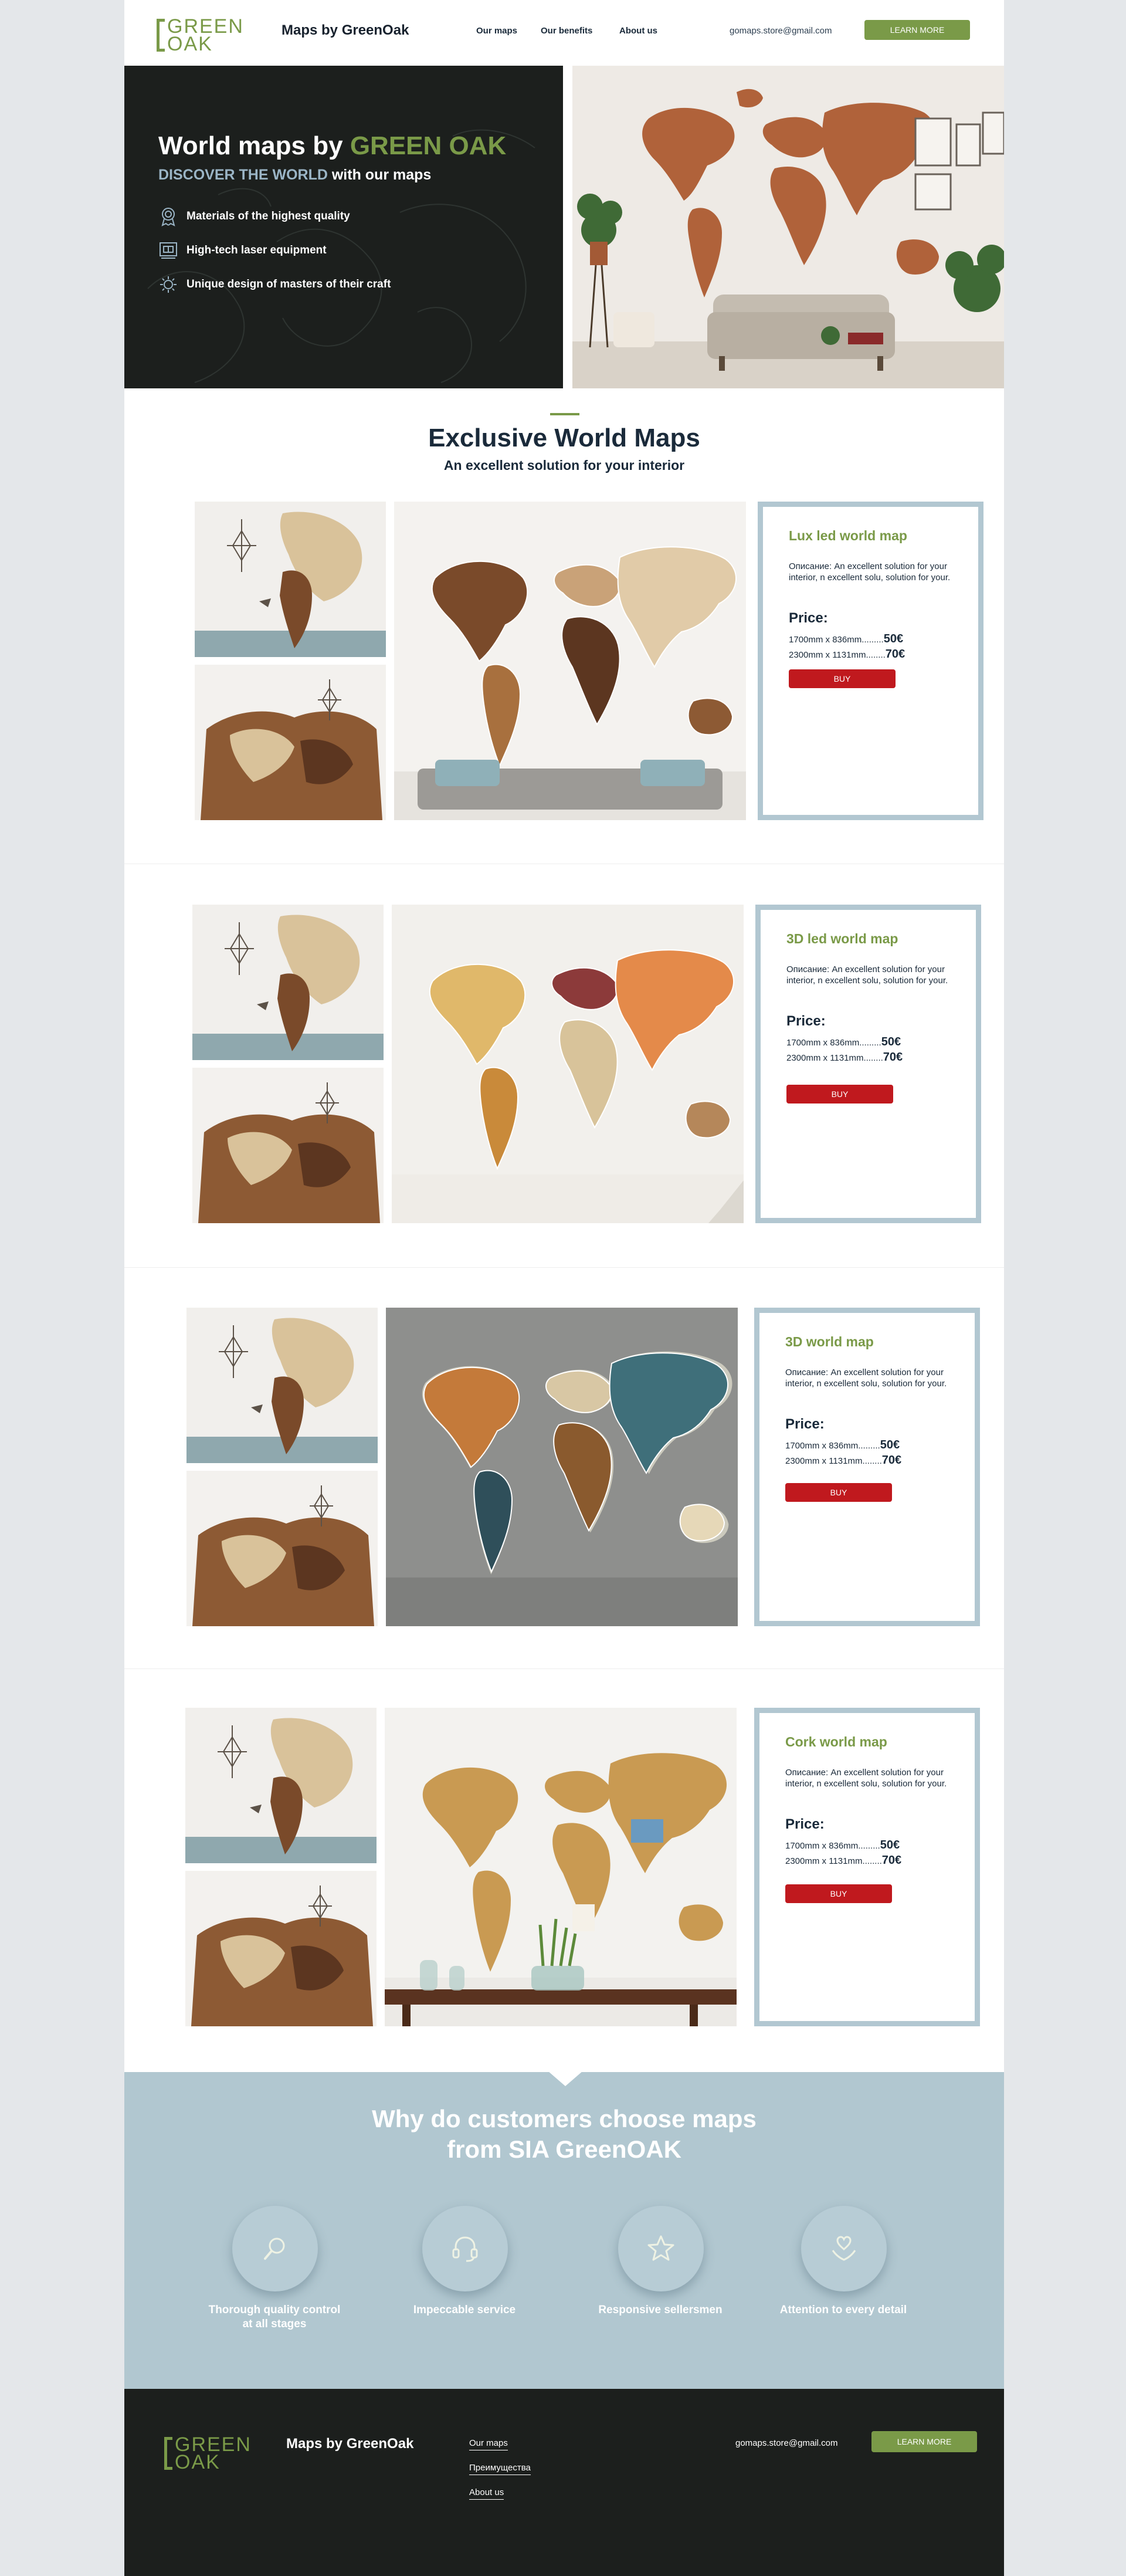 This screenshot has height=2576, width=1126. I want to click on why-circle-service, so click(465, 2248).